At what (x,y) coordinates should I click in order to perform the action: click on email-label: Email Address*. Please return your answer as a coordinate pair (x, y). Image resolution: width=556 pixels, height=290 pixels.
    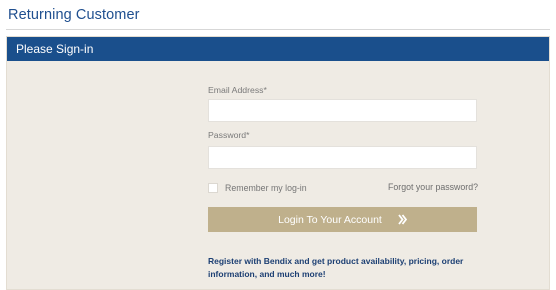
    Looking at the image, I should click on (237, 90).